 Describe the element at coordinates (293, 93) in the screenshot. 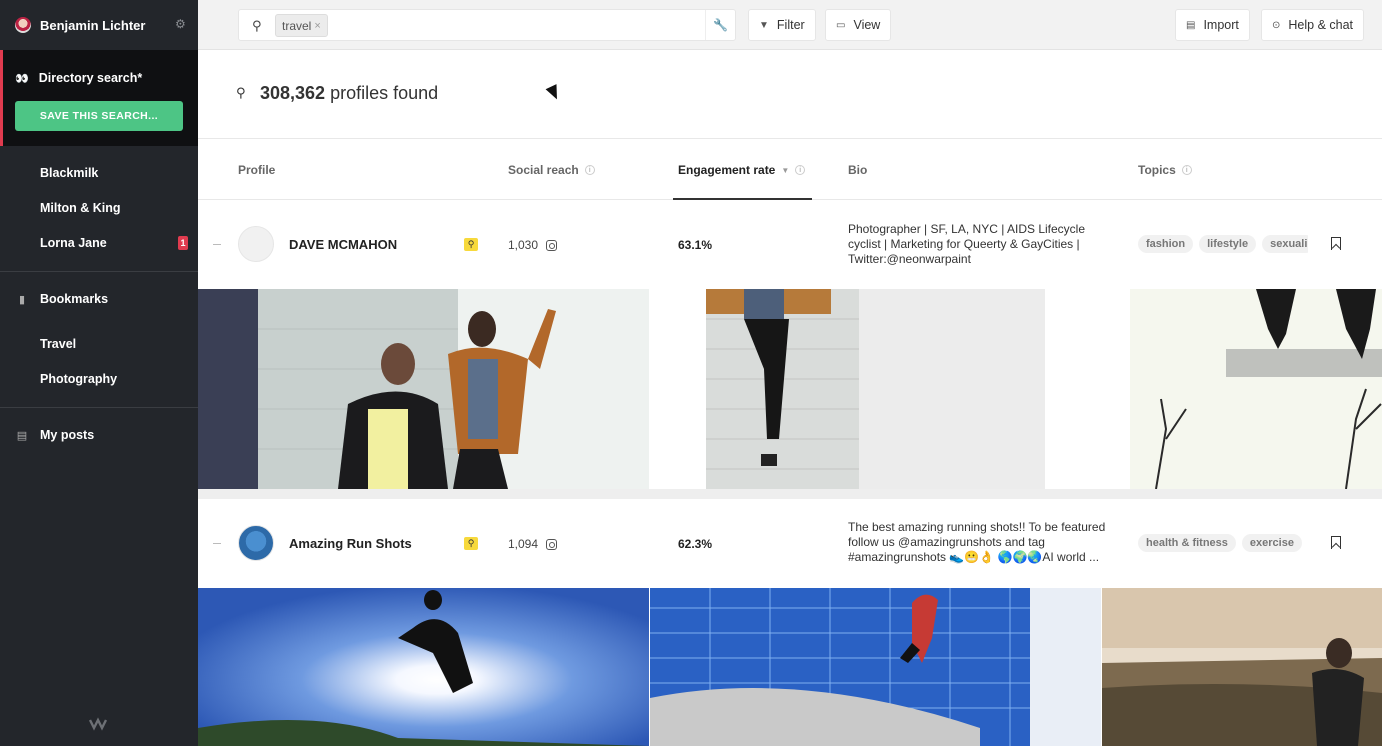

I see `results-count-number: 308,362` at that location.